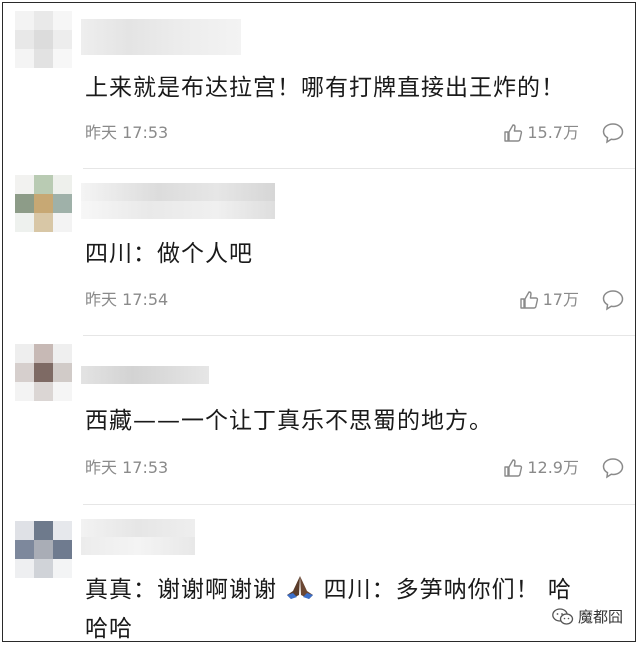 The image size is (640, 646). What do you see at coordinates (553, 467) in the screenshot?
I see `like-count: 12.9万` at bounding box center [553, 467].